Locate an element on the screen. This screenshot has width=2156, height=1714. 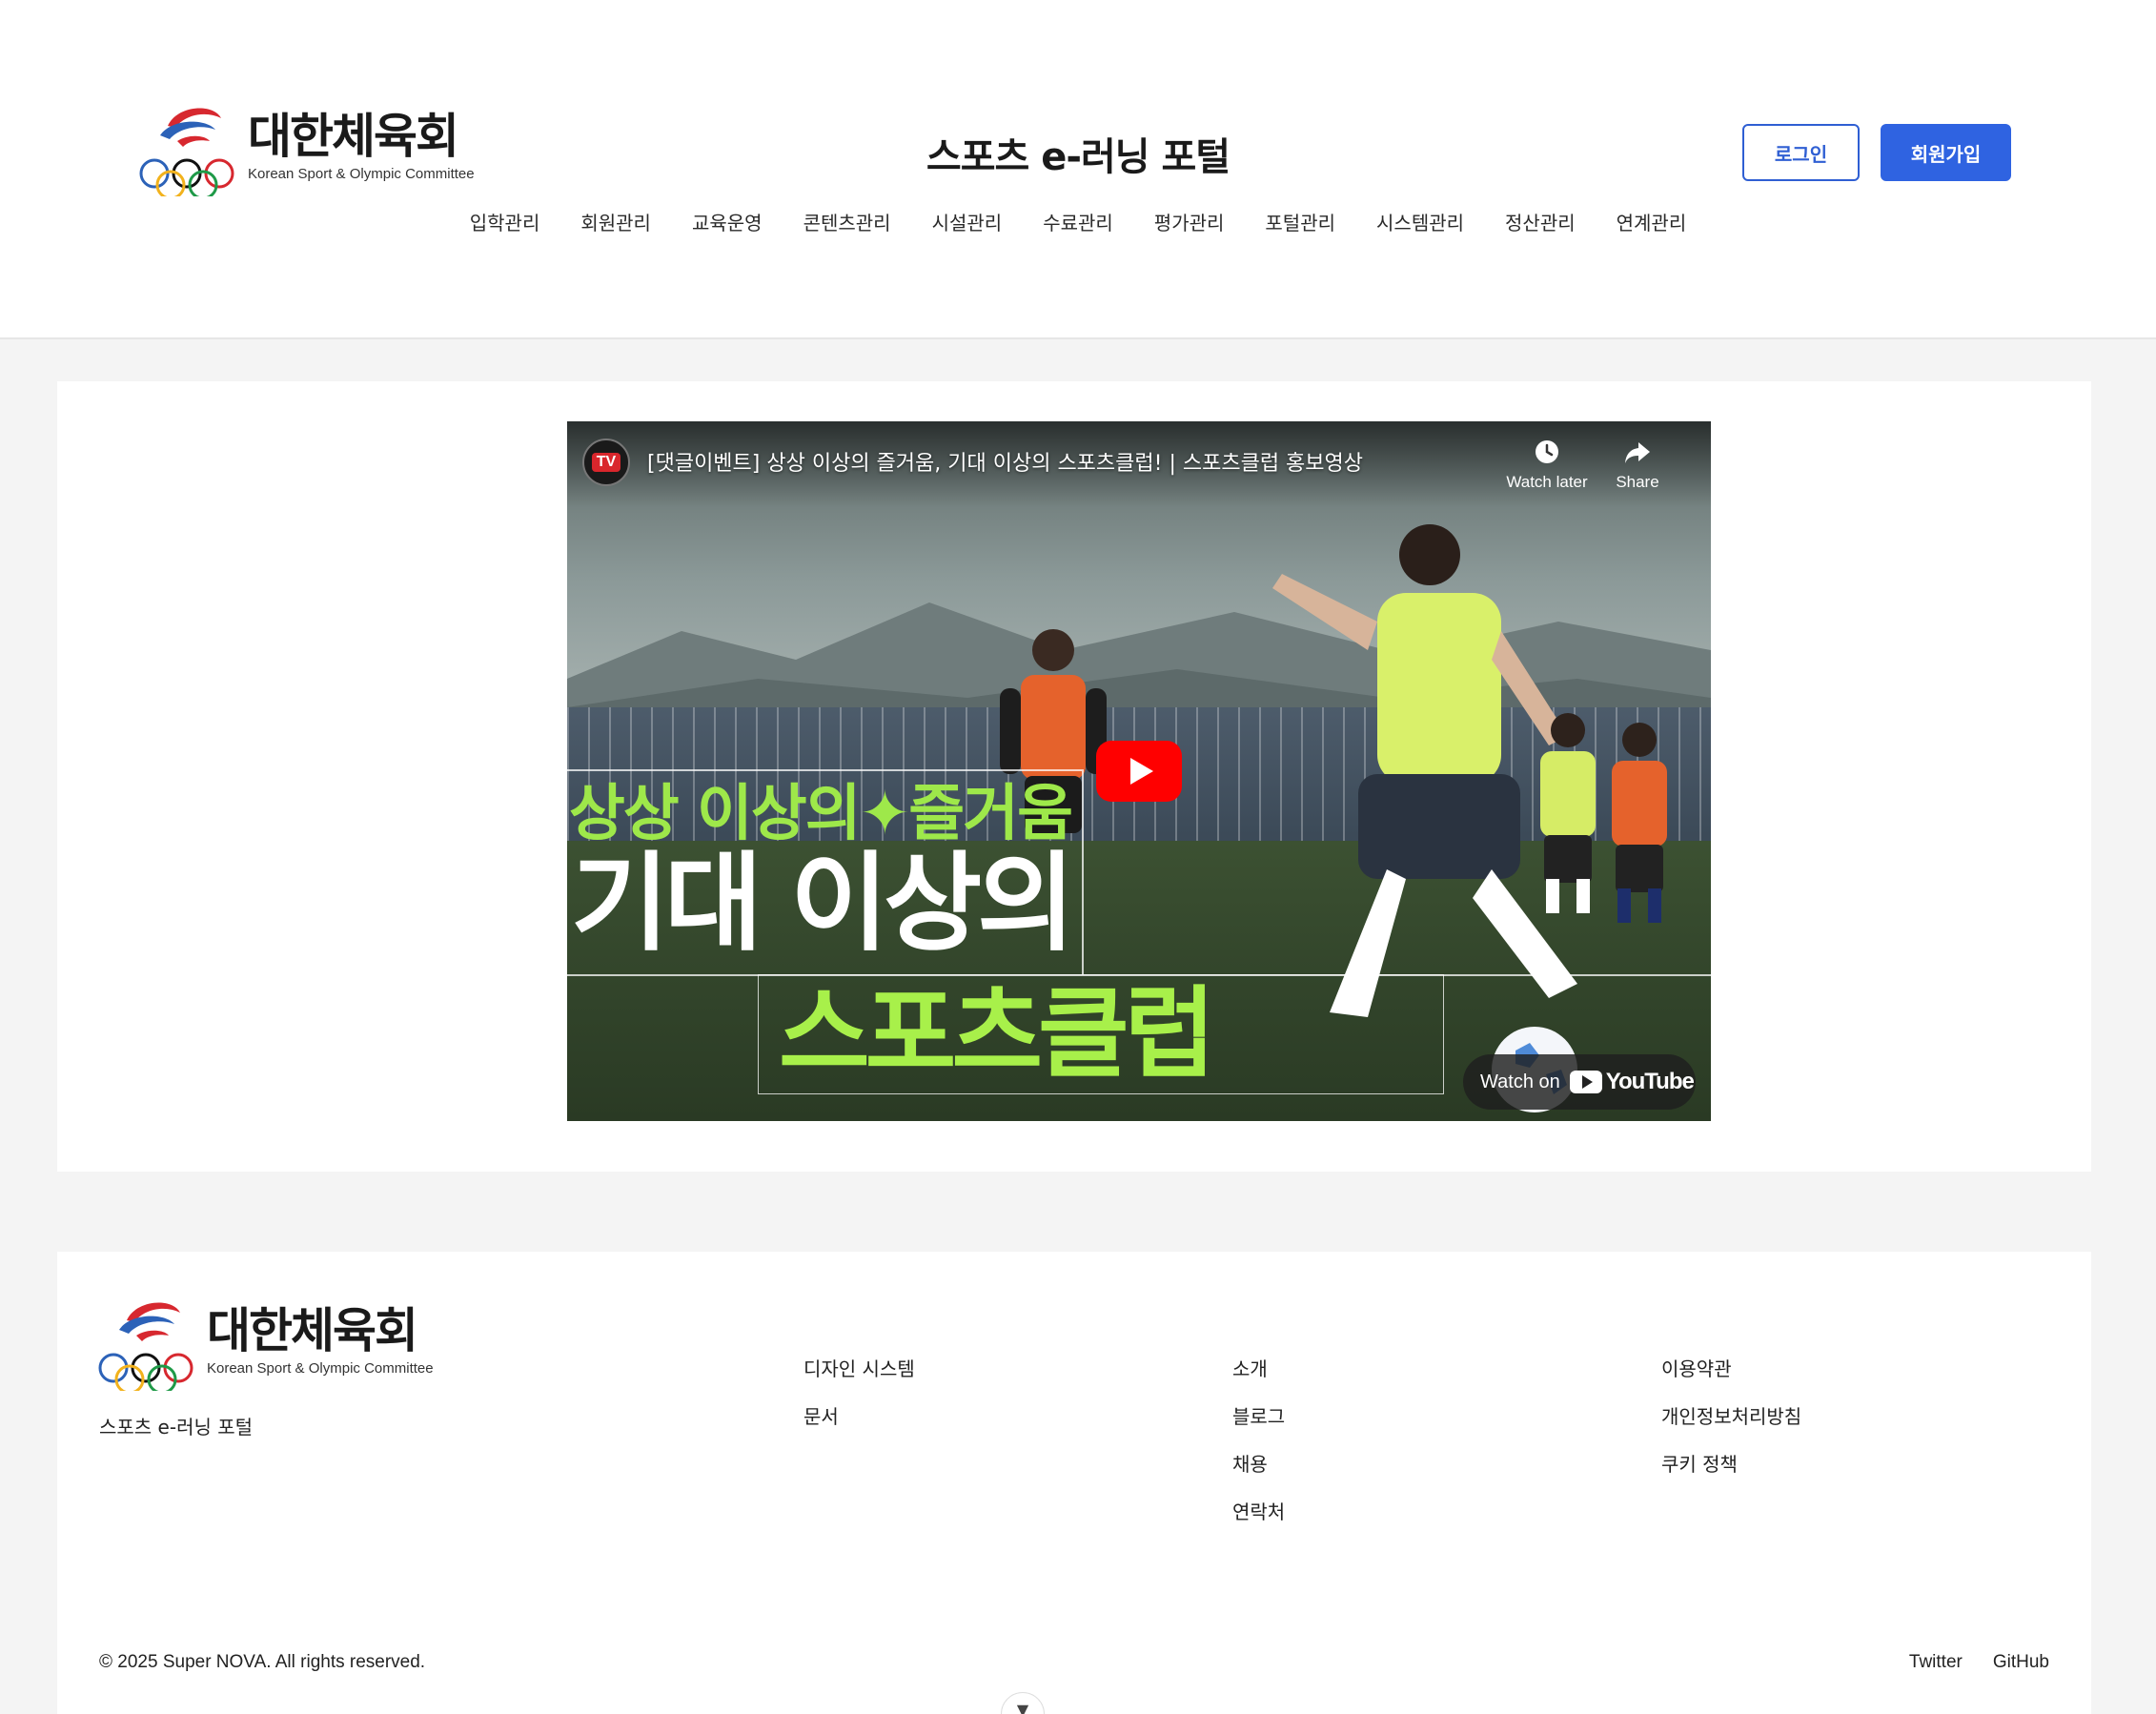
twitter-link: Twitter is located at coordinates (1936, 1662).